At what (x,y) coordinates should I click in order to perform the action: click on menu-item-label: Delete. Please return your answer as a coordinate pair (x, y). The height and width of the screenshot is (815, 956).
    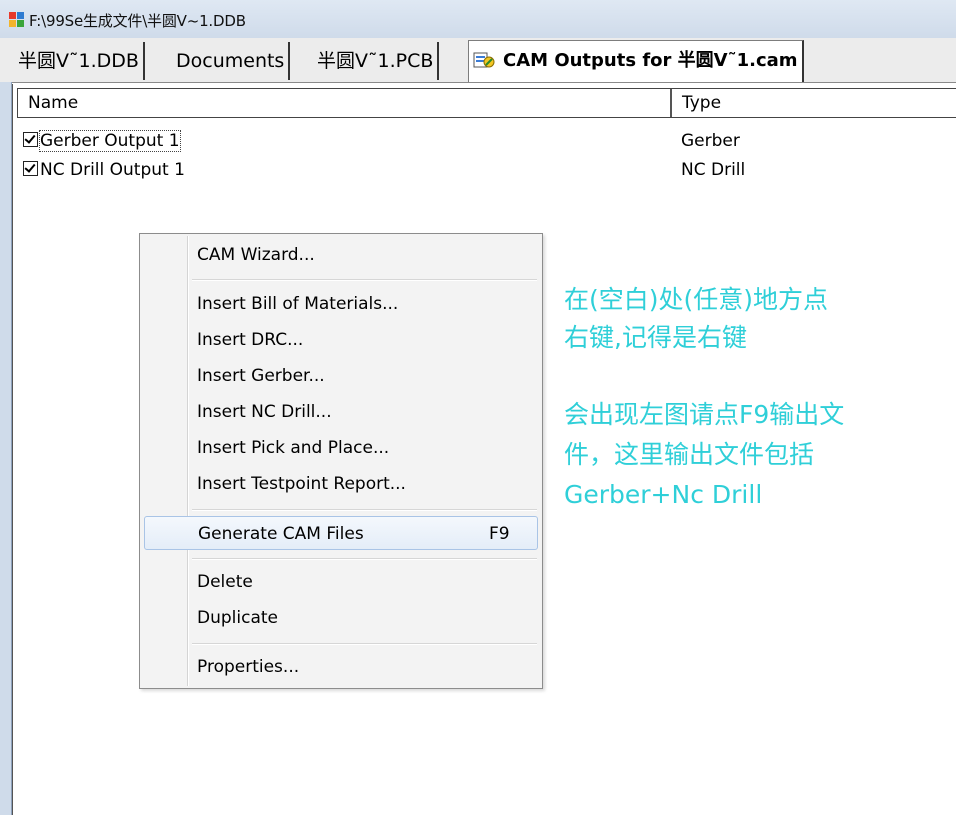
    Looking at the image, I should click on (225, 582).